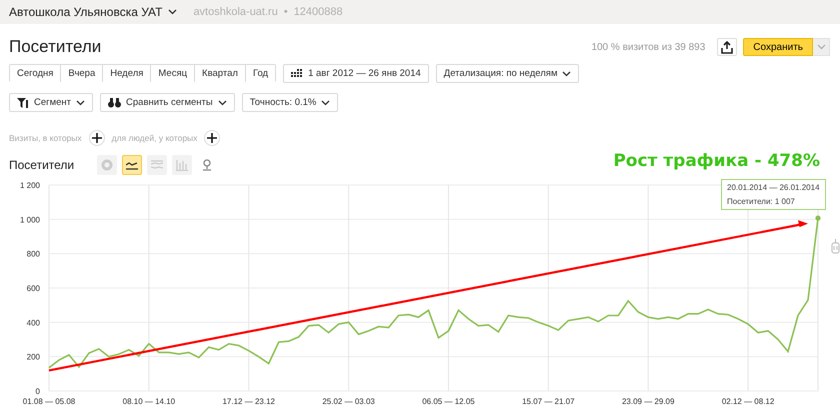  I want to click on save-menu-button, so click(821, 47).